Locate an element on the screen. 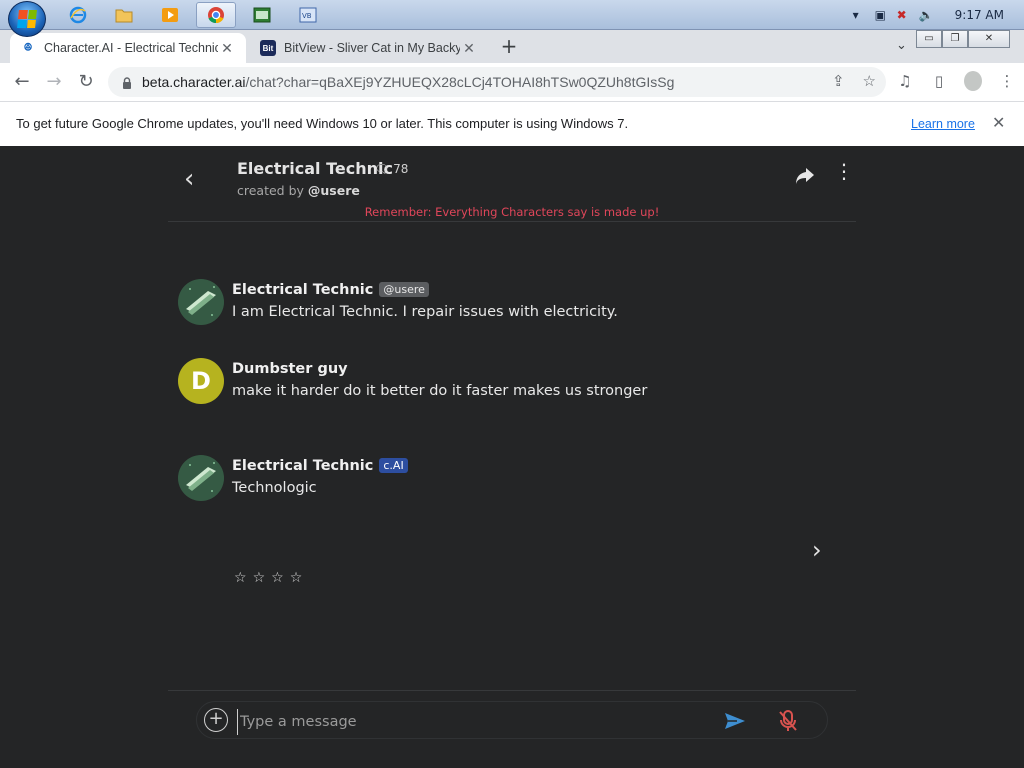 The width and height of the screenshot is (1024, 768). share-page-icon: ⇪ is located at coordinates (838, 81).